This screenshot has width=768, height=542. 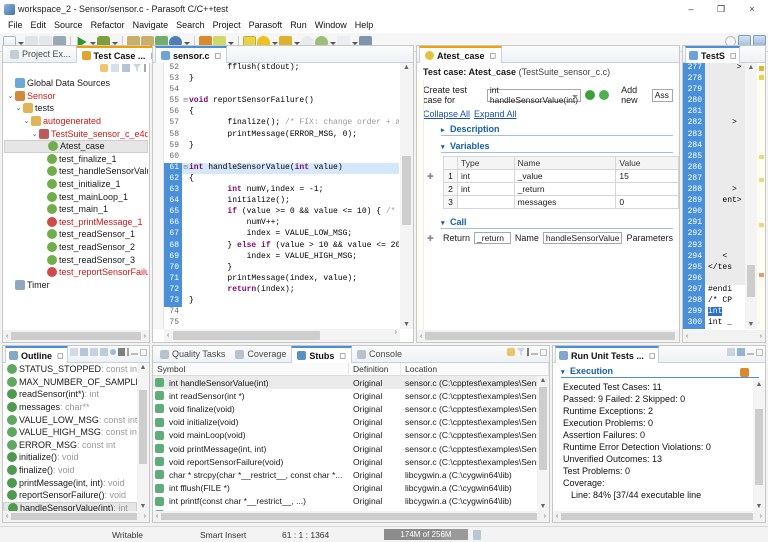 I want to click on results-hscrollbar: ‹ ›, so click(x=659, y=516).